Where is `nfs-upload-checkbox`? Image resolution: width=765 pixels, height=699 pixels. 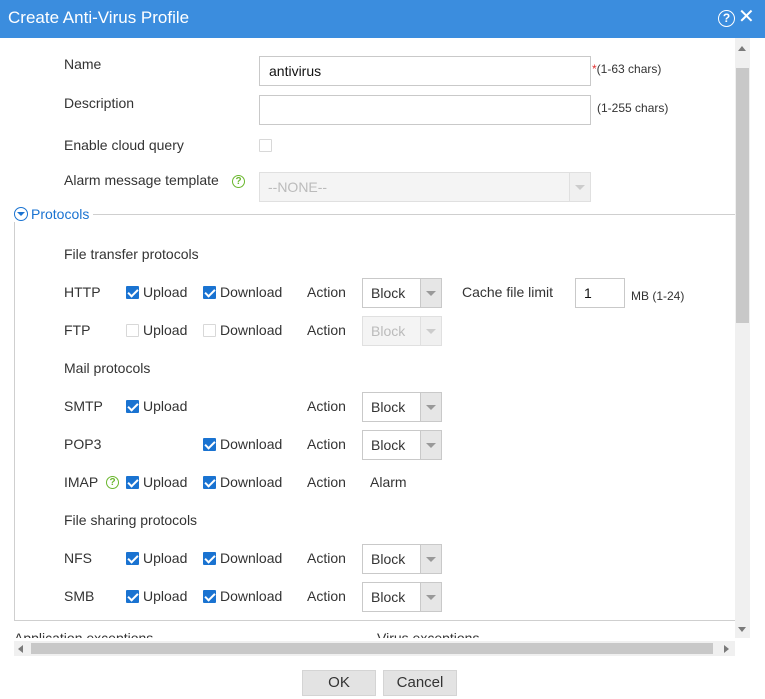 nfs-upload-checkbox is located at coordinates (132, 558).